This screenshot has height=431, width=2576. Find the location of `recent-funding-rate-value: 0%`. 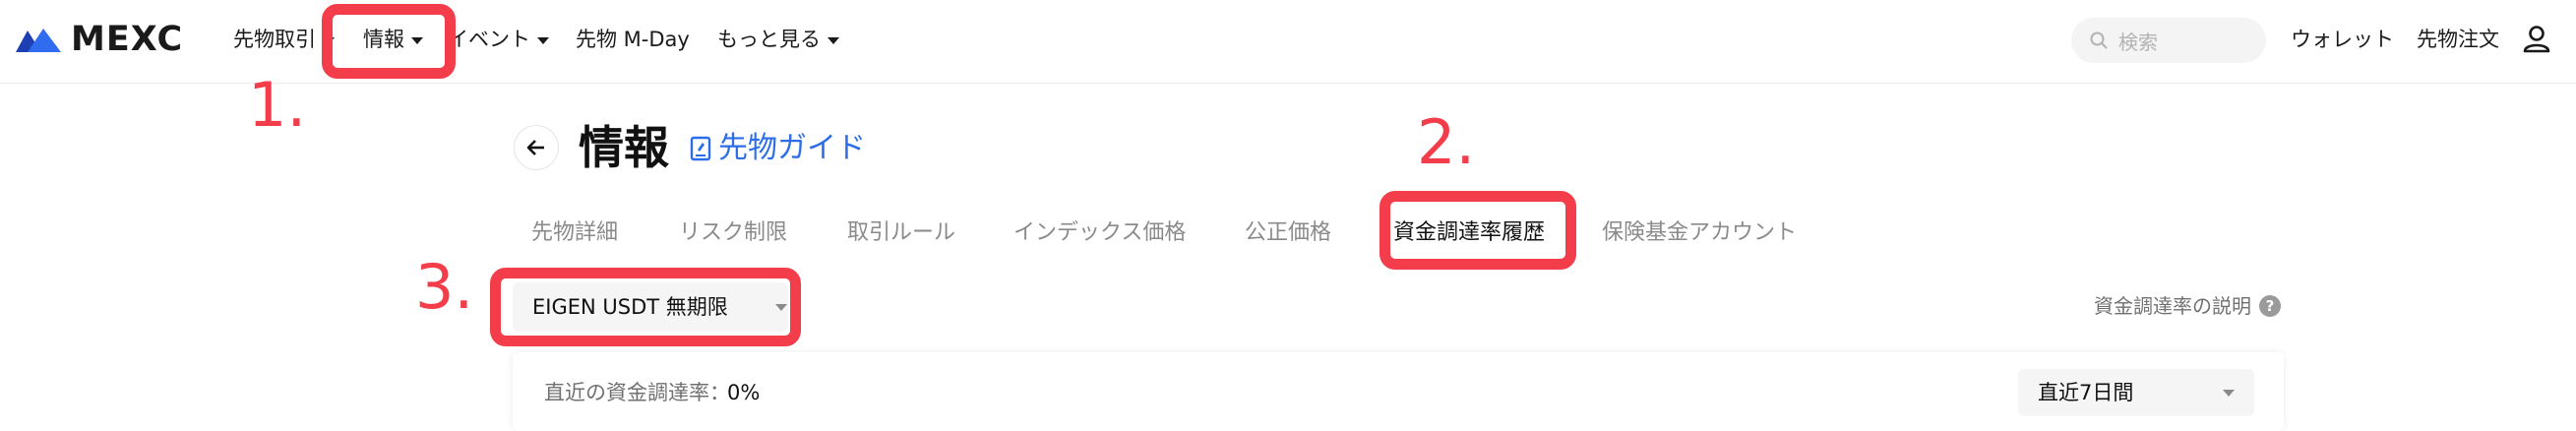

recent-funding-rate-value: 0% is located at coordinates (744, 392).